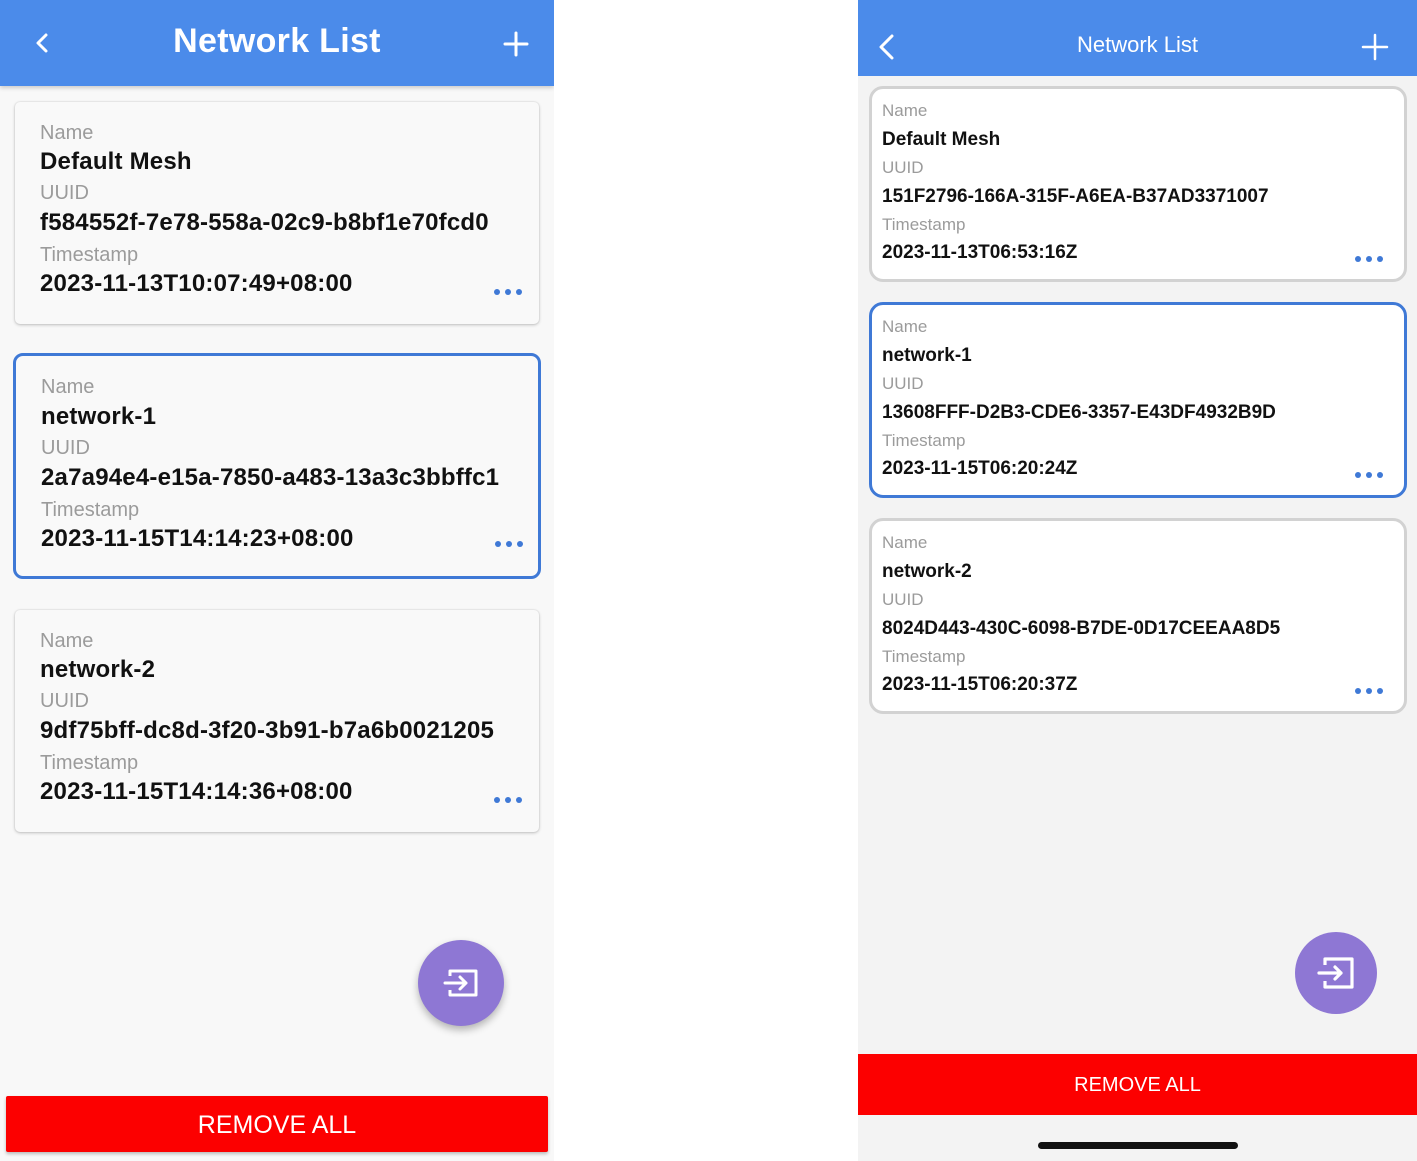 The image size is (1417, 1161). Describe the element at coordinates (197, 538) in the screenshot. I see `network-timestamp: 2023-11-15T14:14:23+08:00` at that location.